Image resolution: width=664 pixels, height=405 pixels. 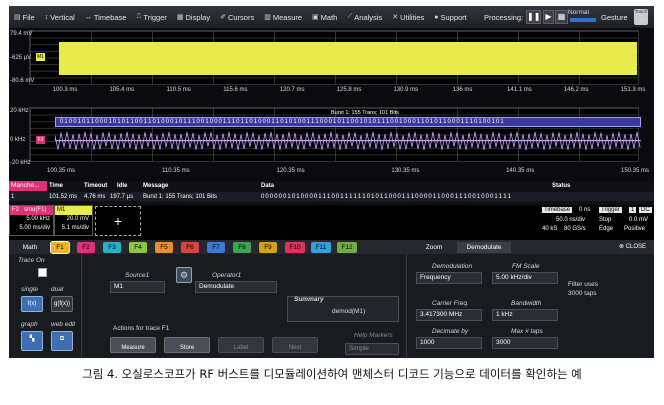 What do you see at coordinates (550, 229) in the screenshot?
I see `timebase-samples: 40 kS` at bounding box center [550, 229].